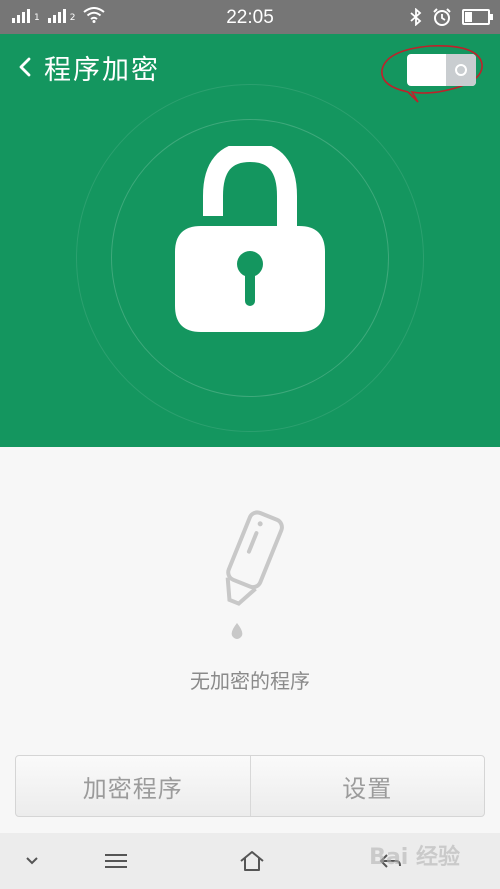 The height and width of the screenshot is (889, 500). What do you see at coordinates (250, 681) in the screenshot?
I see `empty-message: 无加密的程序` at bounding box center [250, 681].